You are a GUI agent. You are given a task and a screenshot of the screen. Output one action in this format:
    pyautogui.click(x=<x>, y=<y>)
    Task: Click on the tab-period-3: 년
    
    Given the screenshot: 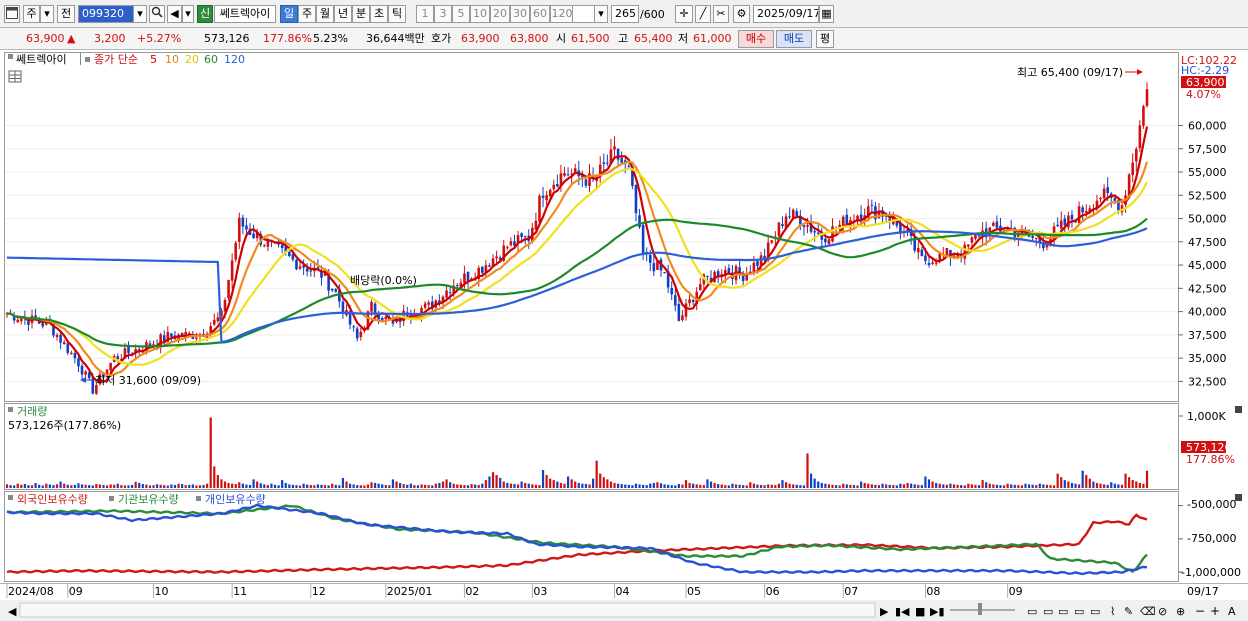 What is the action you would take?
    pyautogui.click(x=343, y=14)
    